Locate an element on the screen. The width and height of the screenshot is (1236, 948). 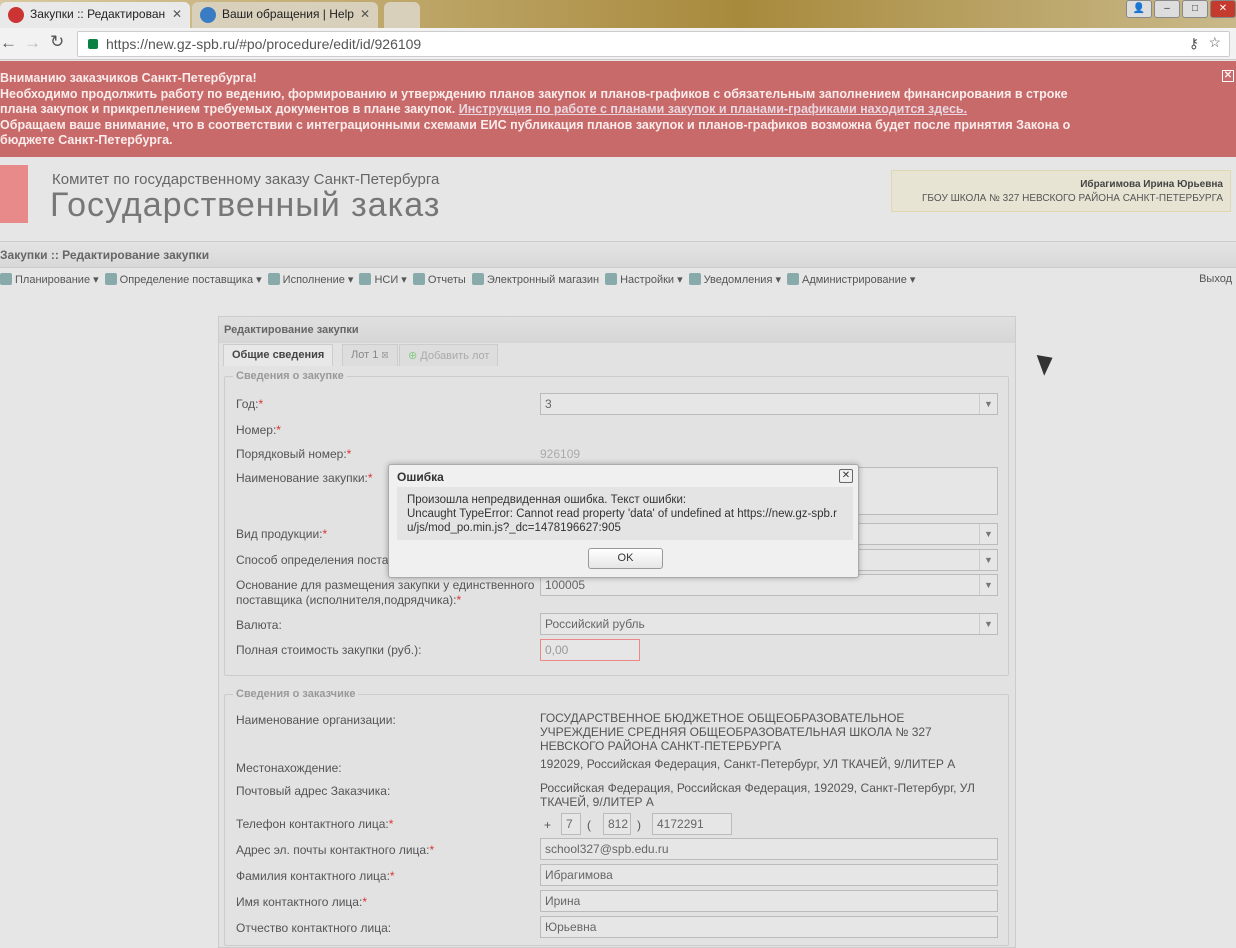
close-window-icon: ✕ is located at coordinates (1223, 9).